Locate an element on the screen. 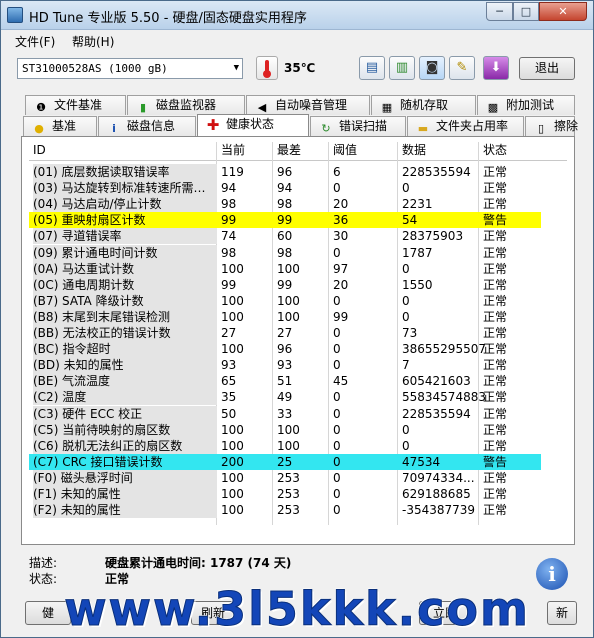  table-row: (04) 马达启动/停止计数 98 98 20 2231 正常 is located at coordinates (285, 204).